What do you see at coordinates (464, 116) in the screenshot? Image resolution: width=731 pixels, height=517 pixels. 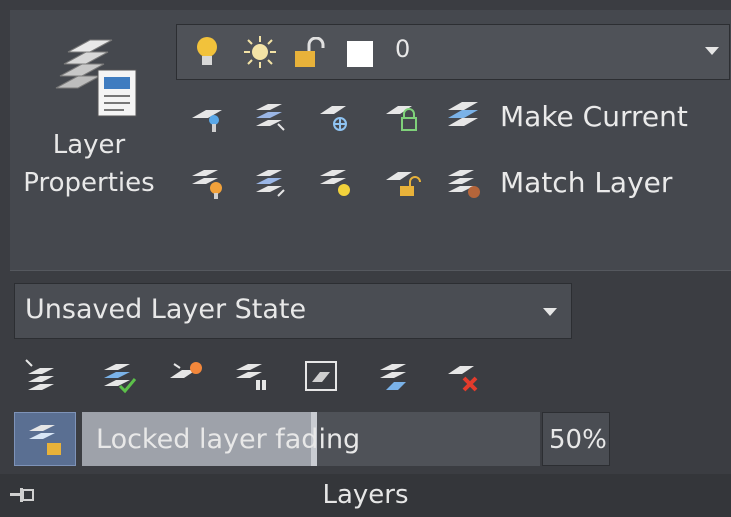 I see `make-current-icon` at bounding box center [464, 116].